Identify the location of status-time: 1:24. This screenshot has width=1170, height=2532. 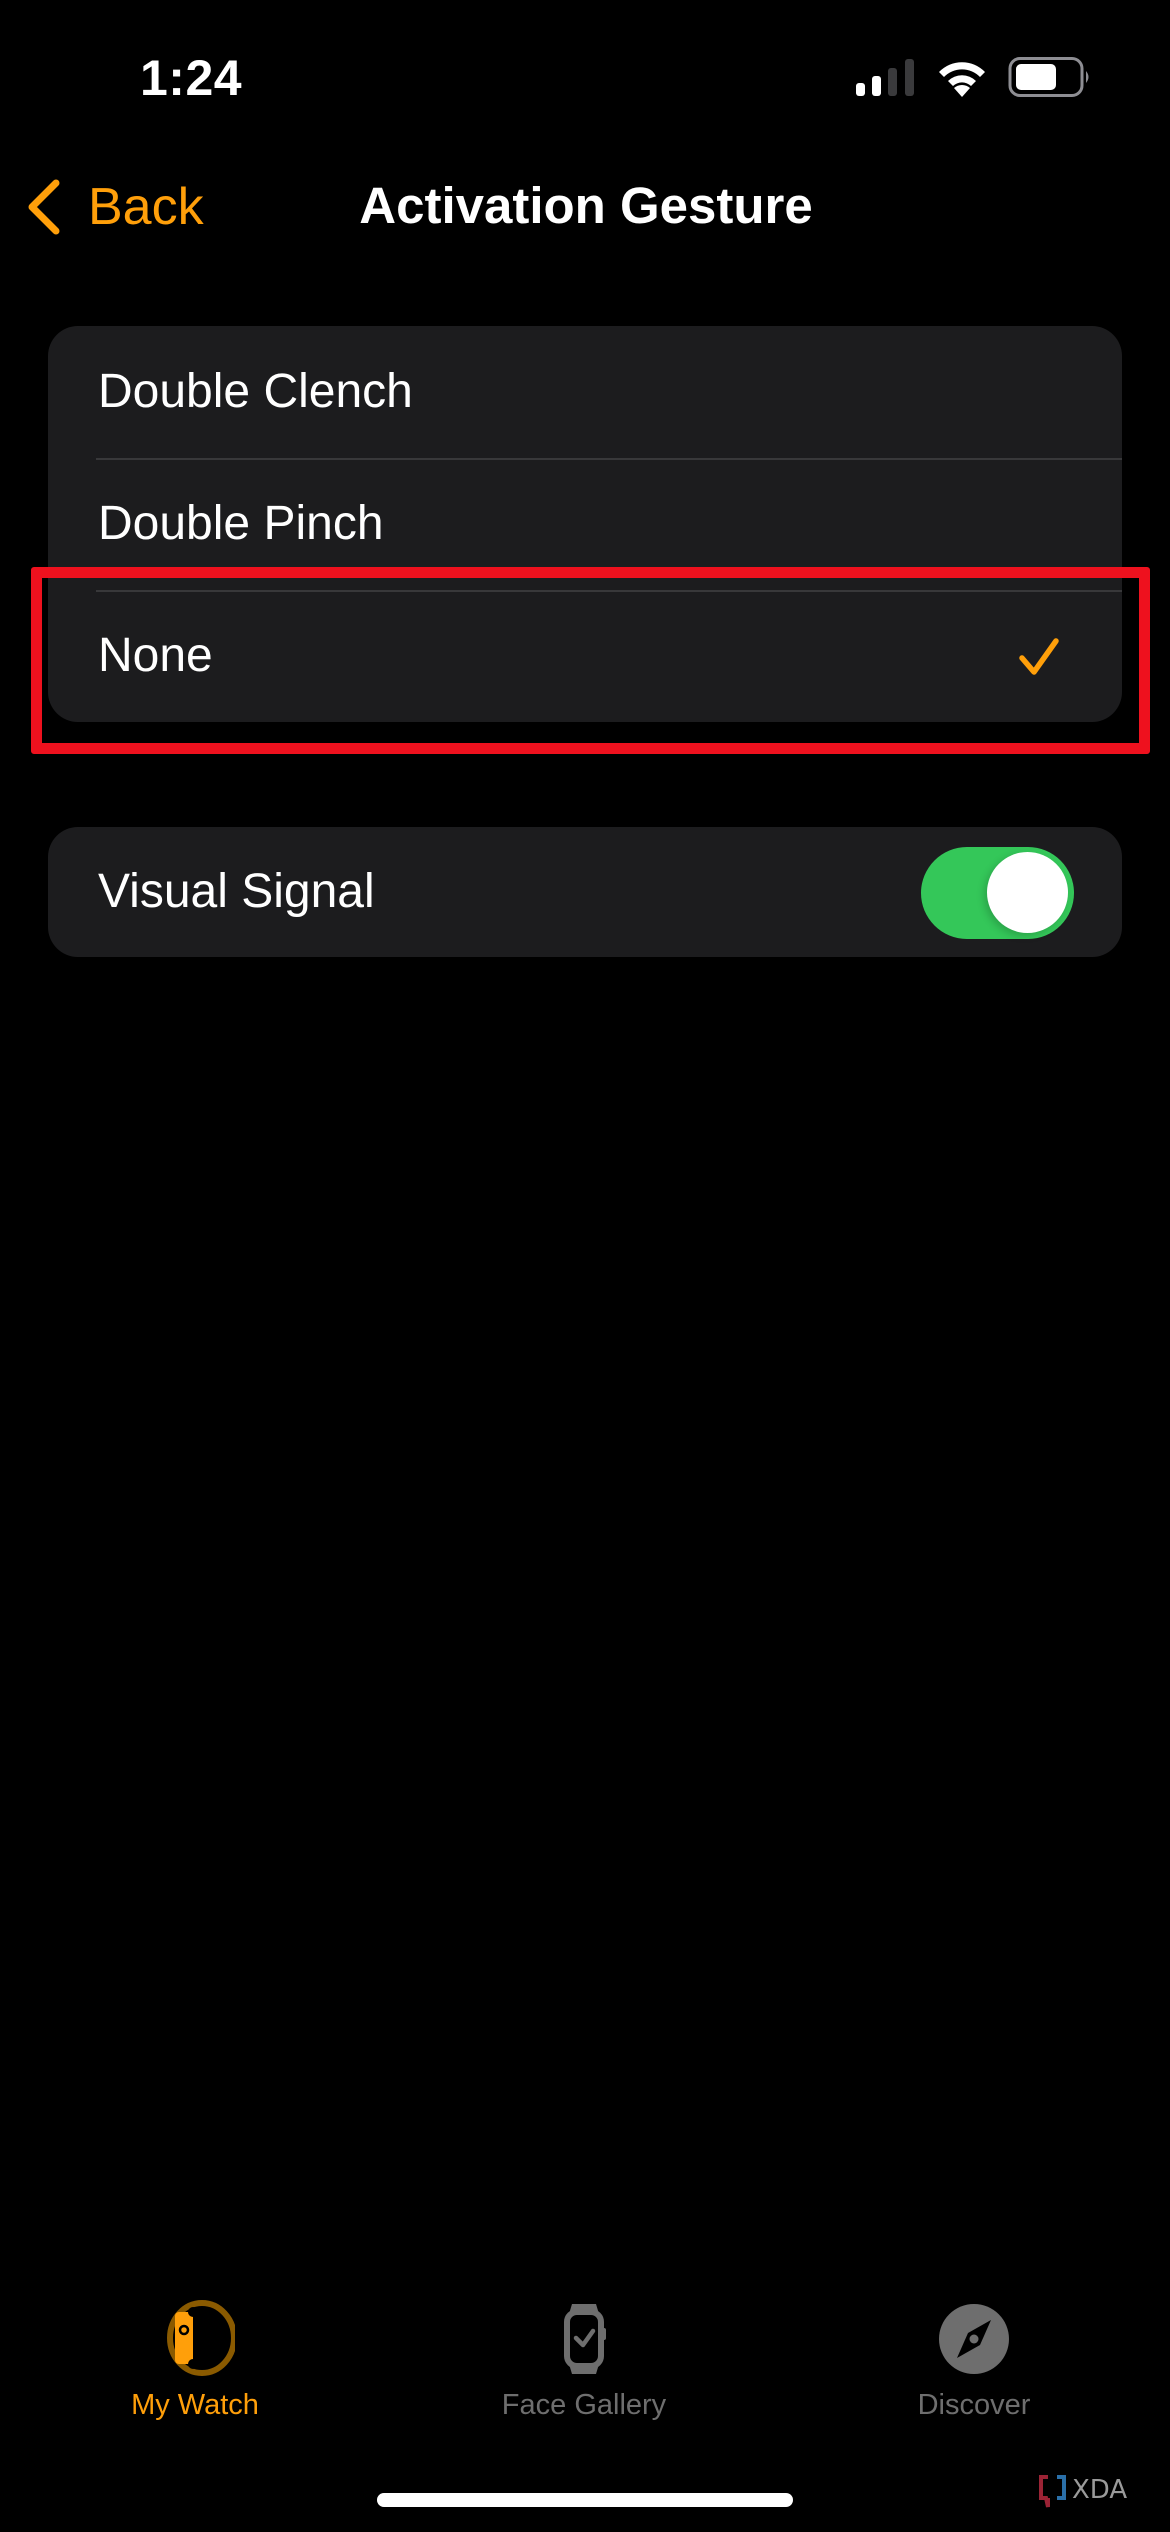
(191, 78).